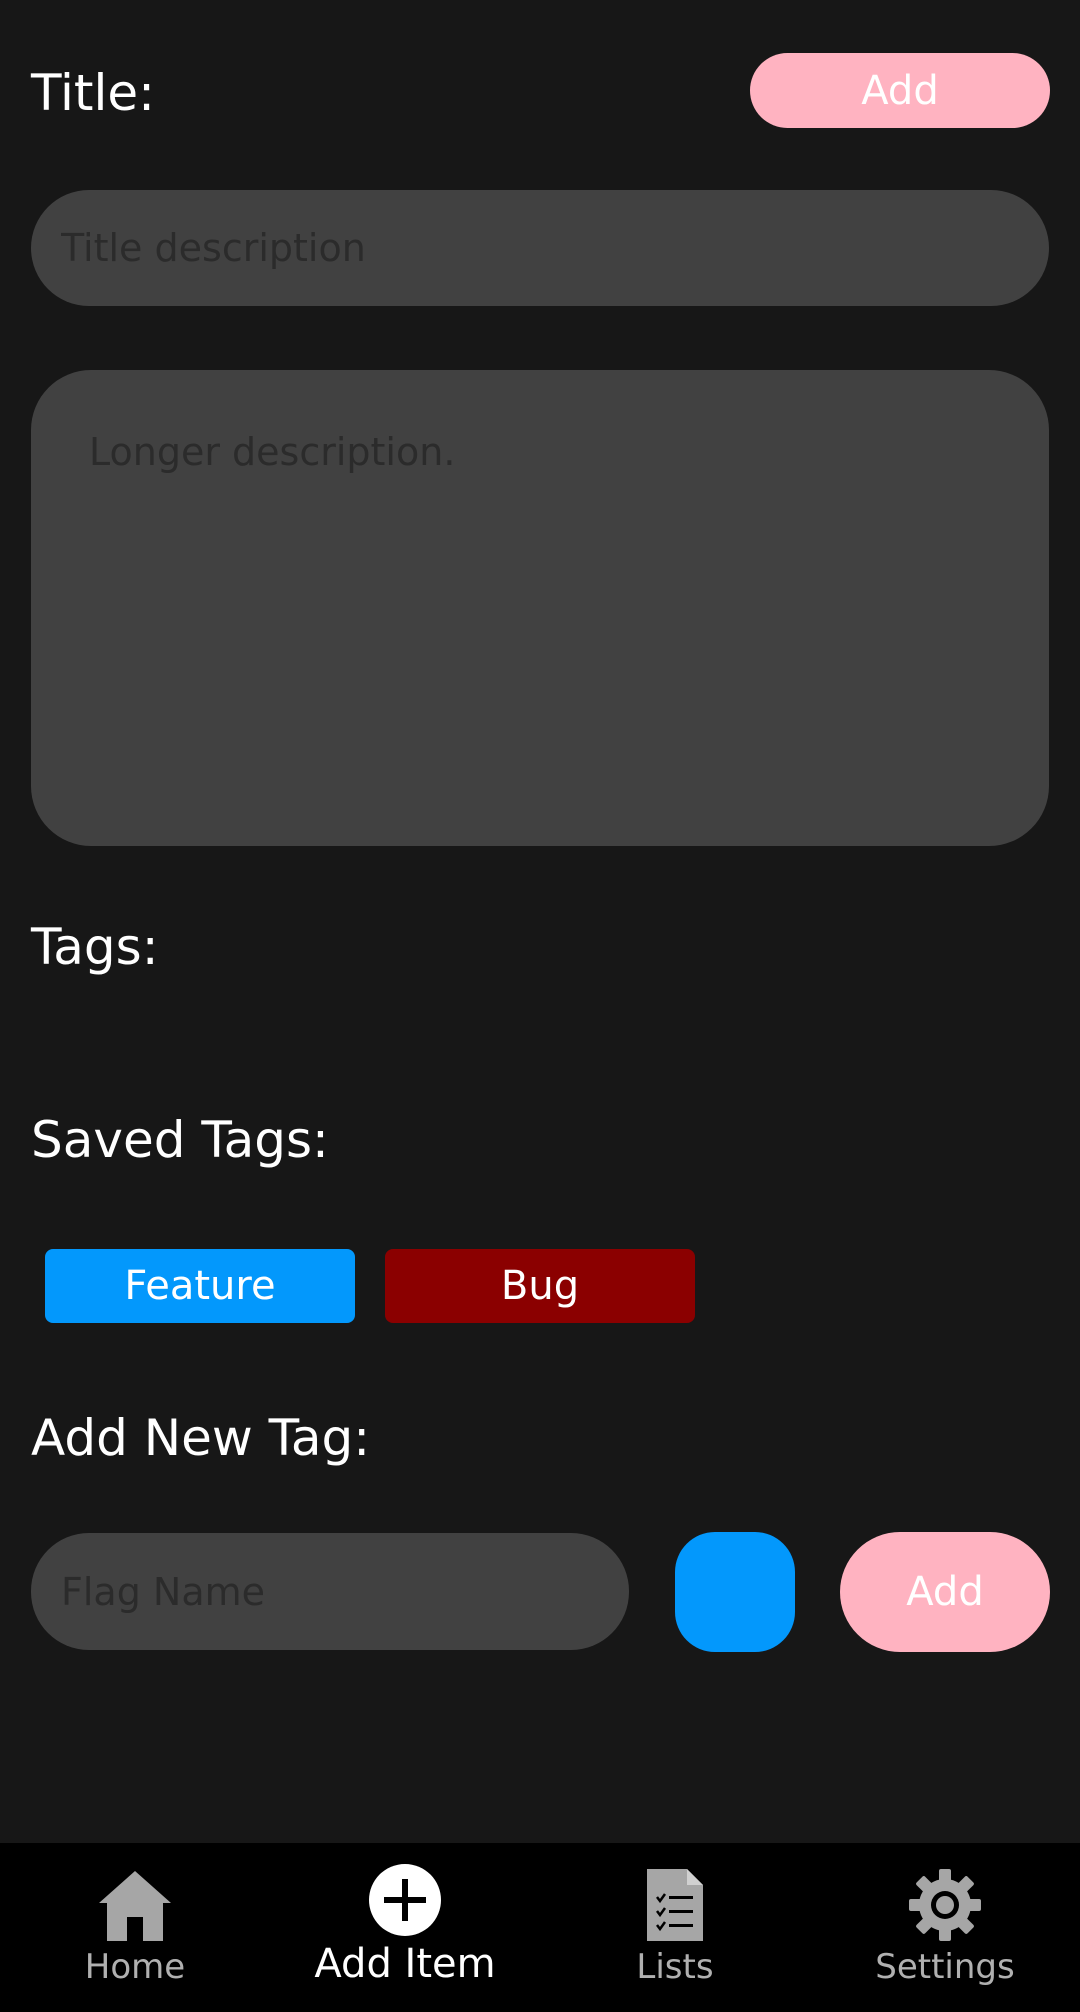 This screenshot has width=1080, height=2012. I want to click on saved-tag-bug: Bug, so click(540, 1286).